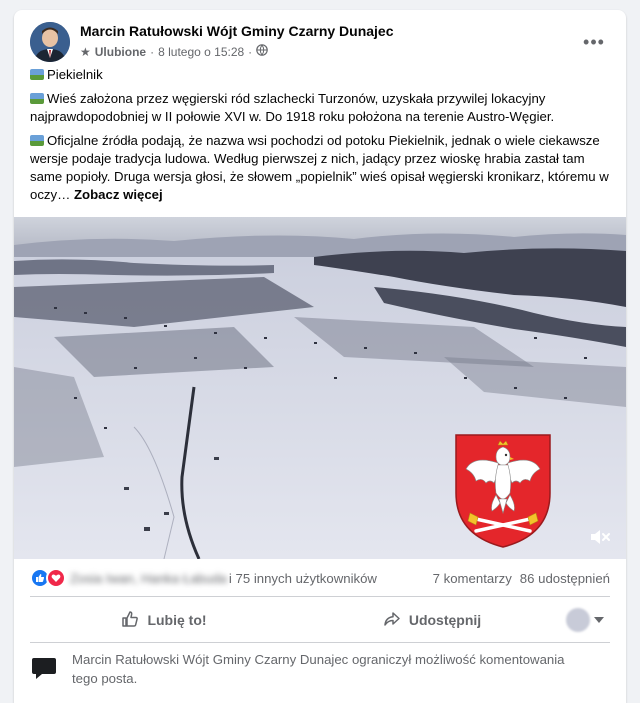 The height and width of the screenshot is (703, 640). What do you see at coordinates (322, 75) in the screenshot?
I see `post-title-line: Piekielnik` at bounding box center [322, 75].